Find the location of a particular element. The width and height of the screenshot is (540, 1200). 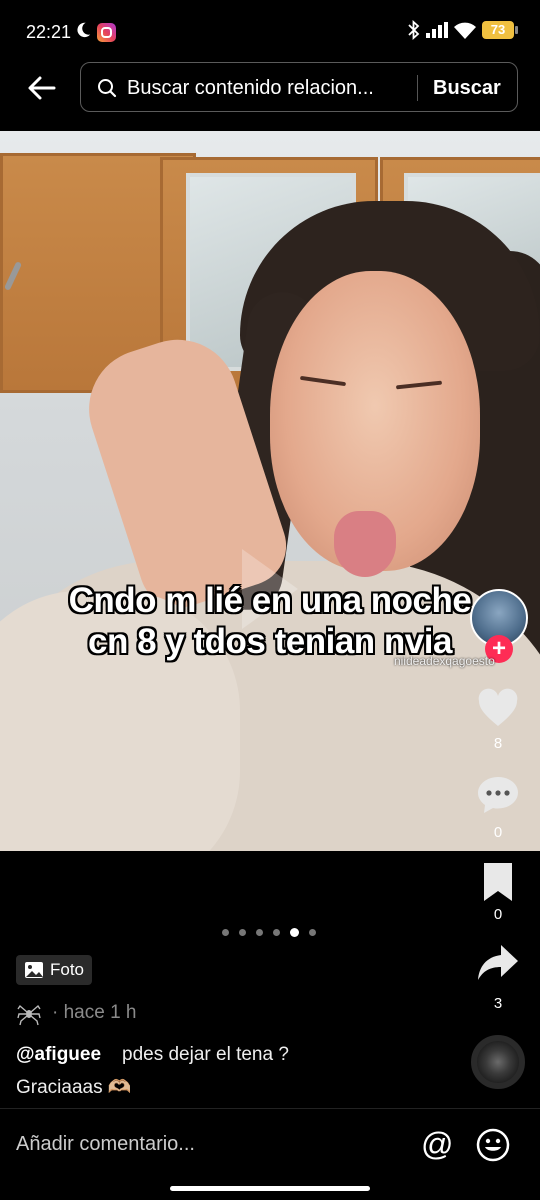

post-meta: · hace 1 h is located at coordinates (76, 1013).